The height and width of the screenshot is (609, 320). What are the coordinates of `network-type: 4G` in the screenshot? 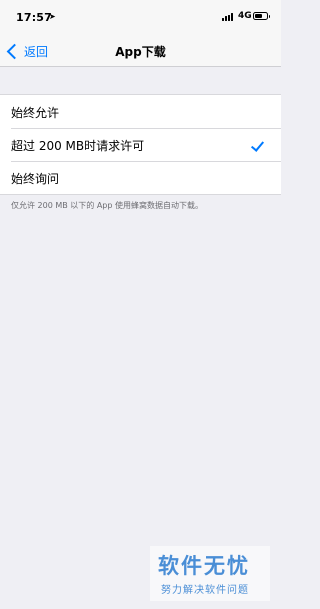 It's located at (245, 16).